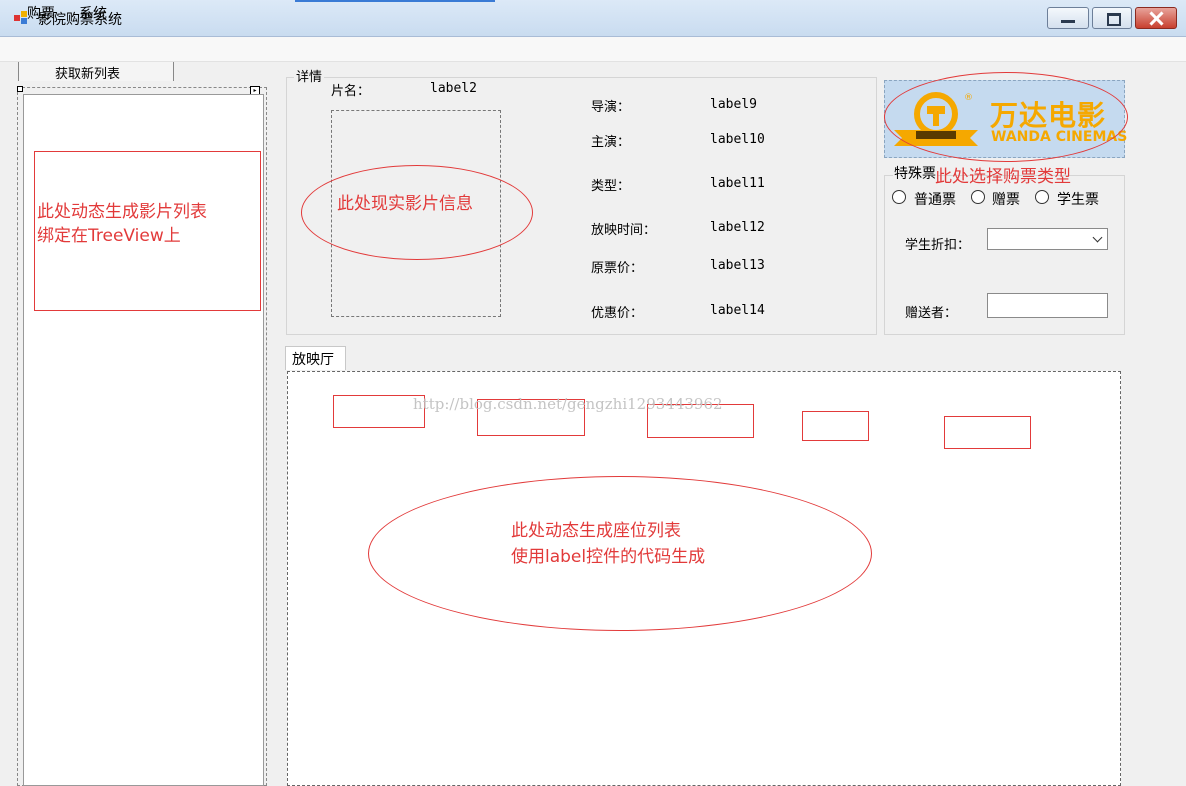  What do you see at coordinates (1042, 197) in the screenshot?
I see `radio-student-ticket` at bounding box center [1042, 197].